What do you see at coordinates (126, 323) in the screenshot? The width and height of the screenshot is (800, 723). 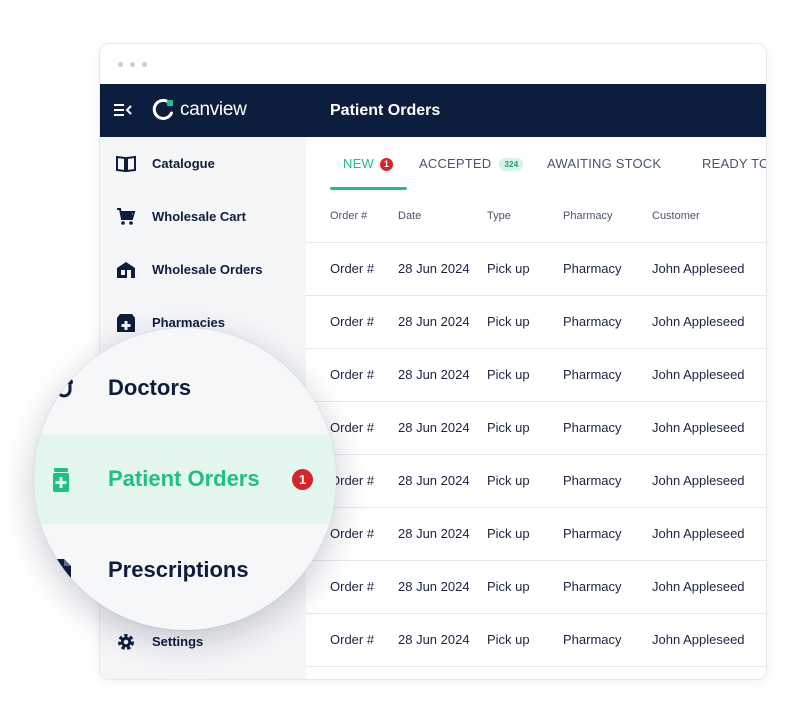 I see `pharmacy-icon` at bounding box center [126, 323].